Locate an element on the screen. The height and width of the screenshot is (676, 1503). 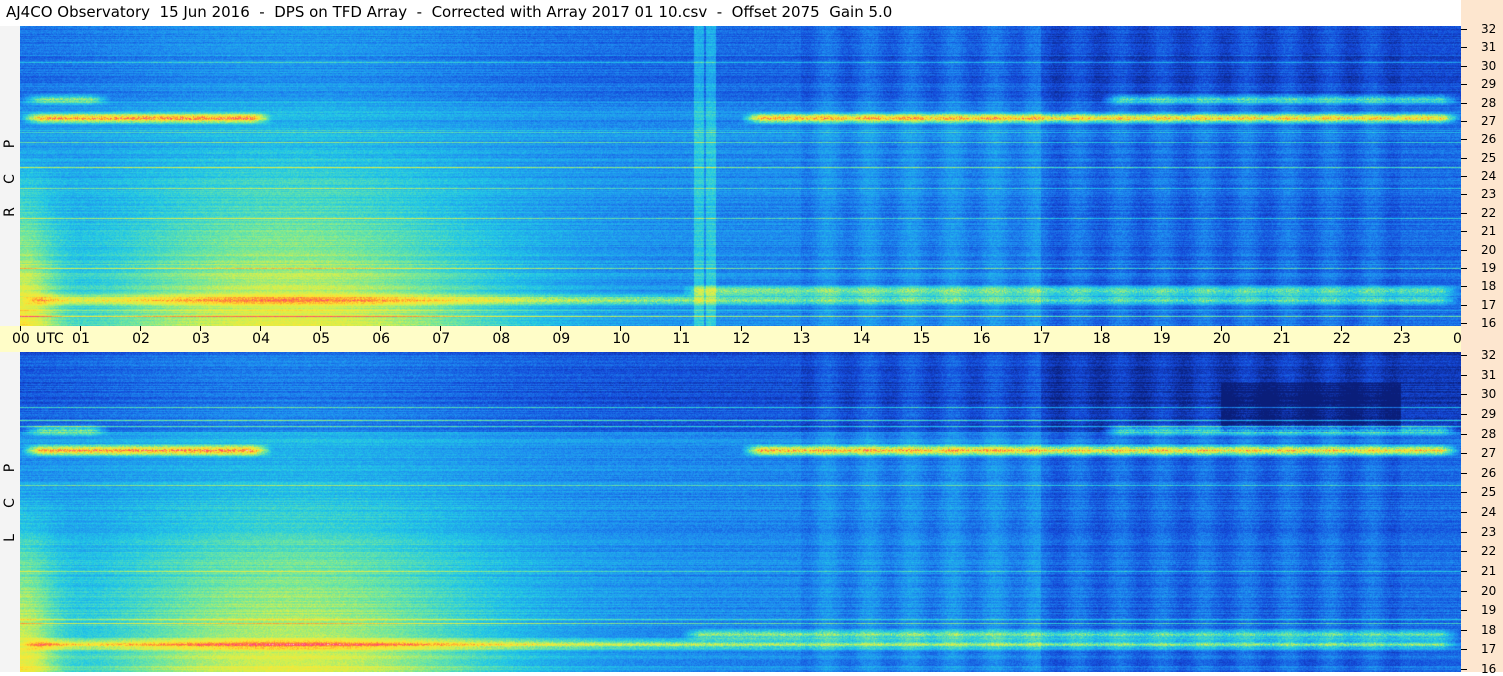
utc-tick-label: 17 is located at coordinates (1041, 339).